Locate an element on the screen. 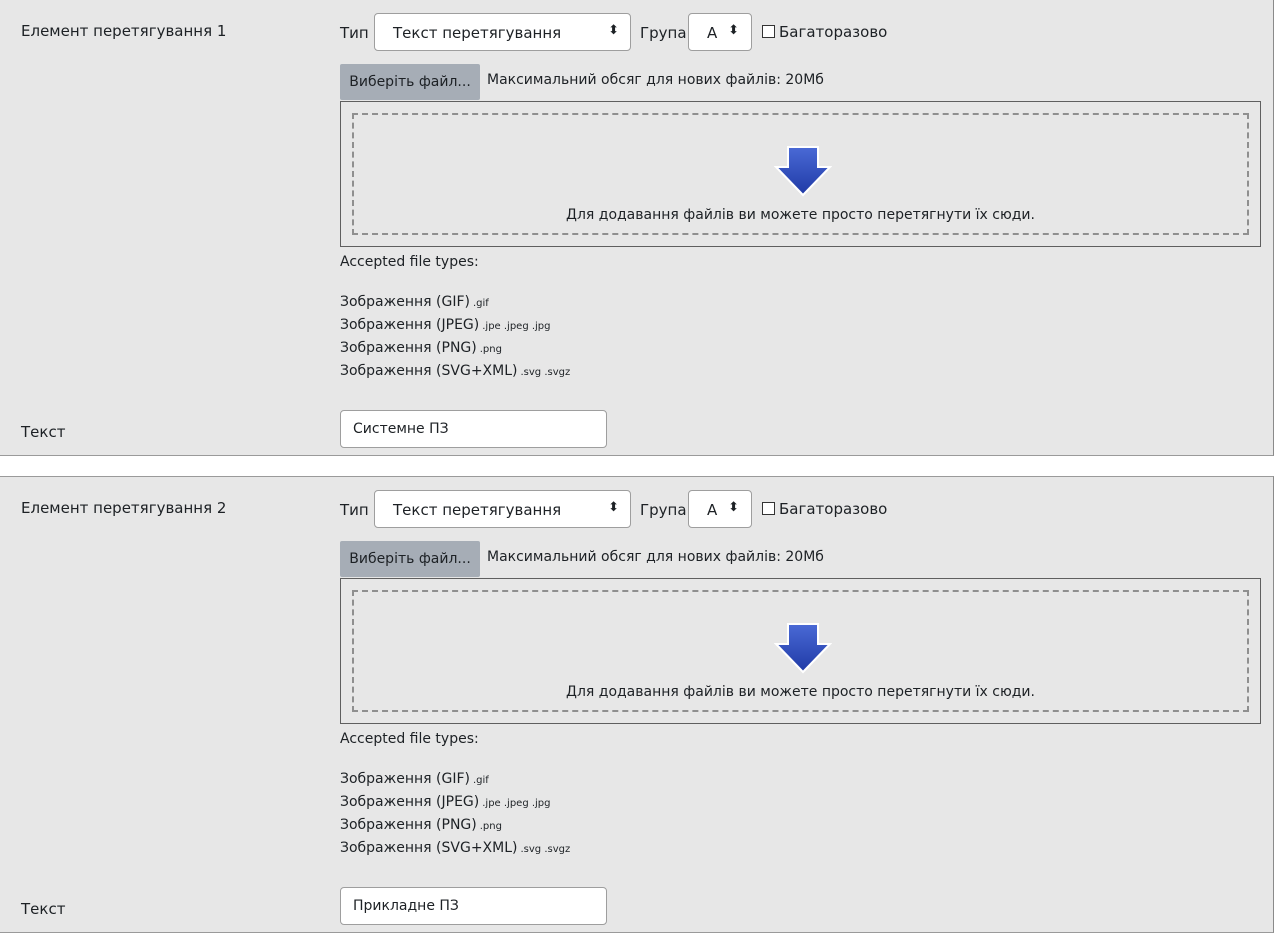  drag-item-title: Елемент перетягування 1 is located at coordinates (124, 31).